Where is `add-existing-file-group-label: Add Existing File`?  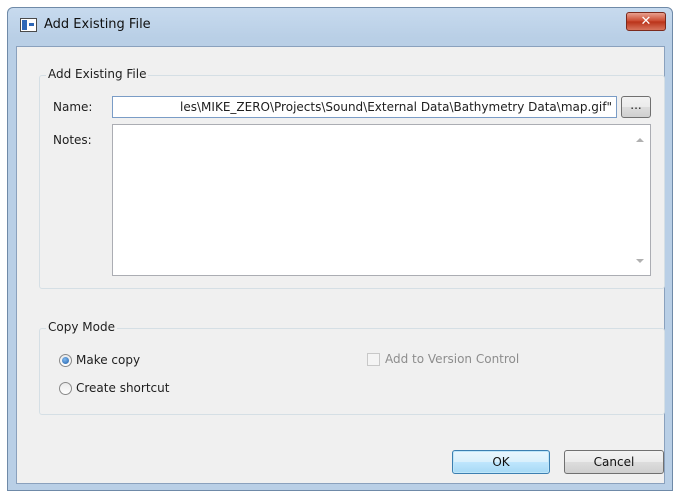
add-existing-file-group-label: Add Existing File is located at coordinates (97, 74).